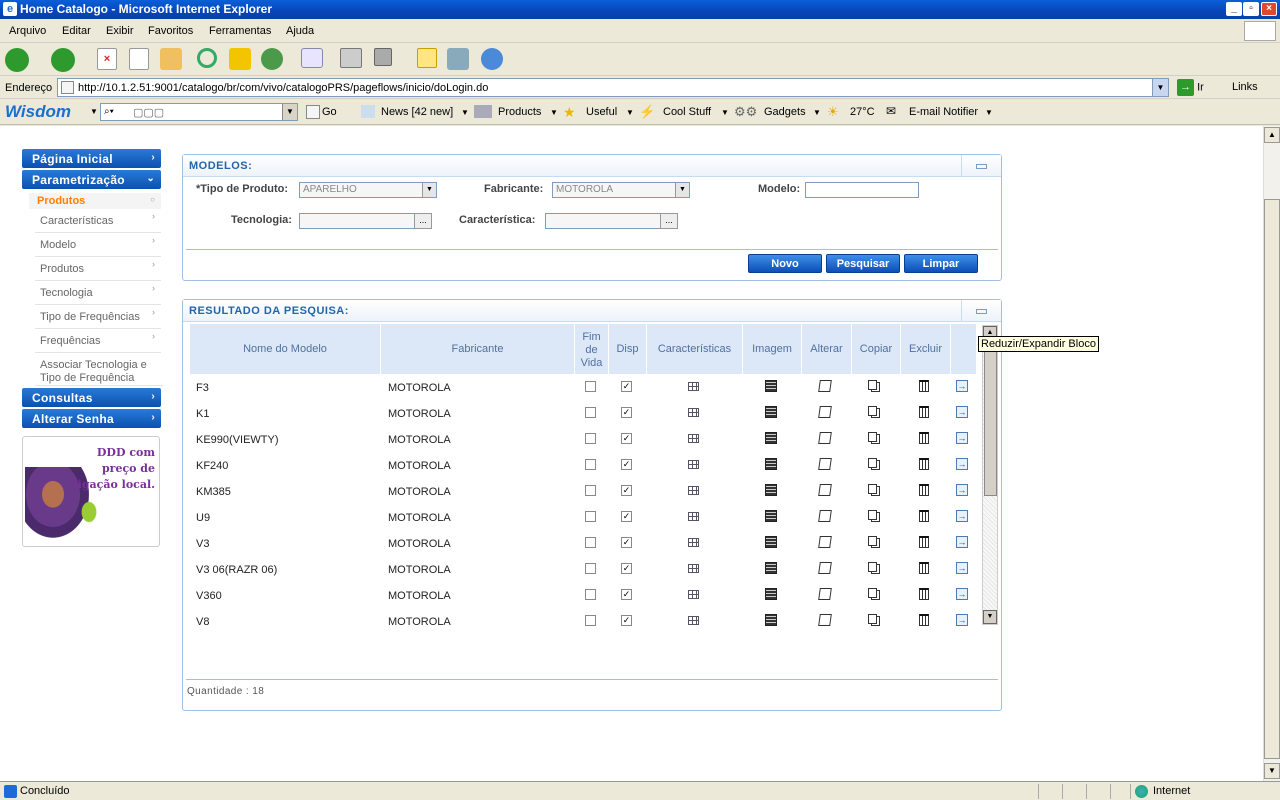 The width and height of the screenshot is (1280, 800). I want to click on col-disp: Disp, so click(628, 349).